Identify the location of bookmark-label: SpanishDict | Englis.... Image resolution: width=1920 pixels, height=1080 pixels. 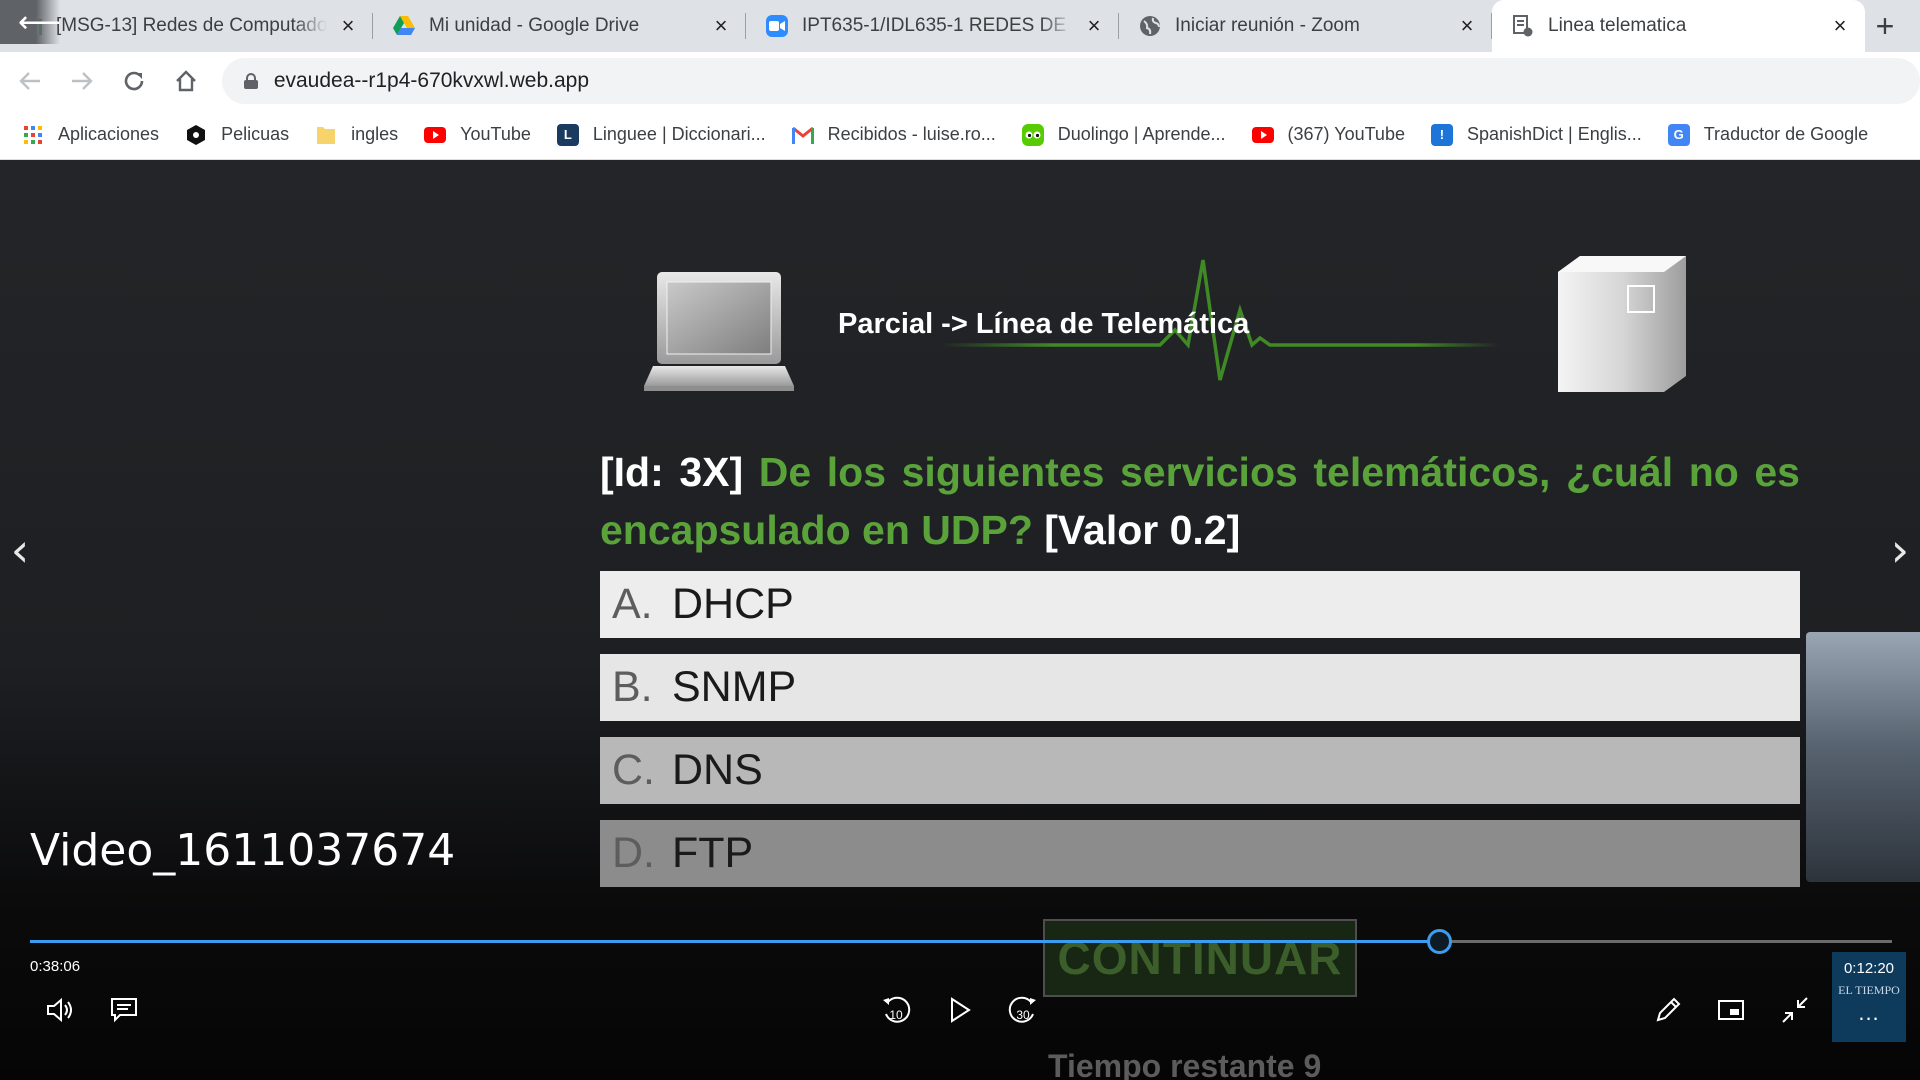
(1554, 134).